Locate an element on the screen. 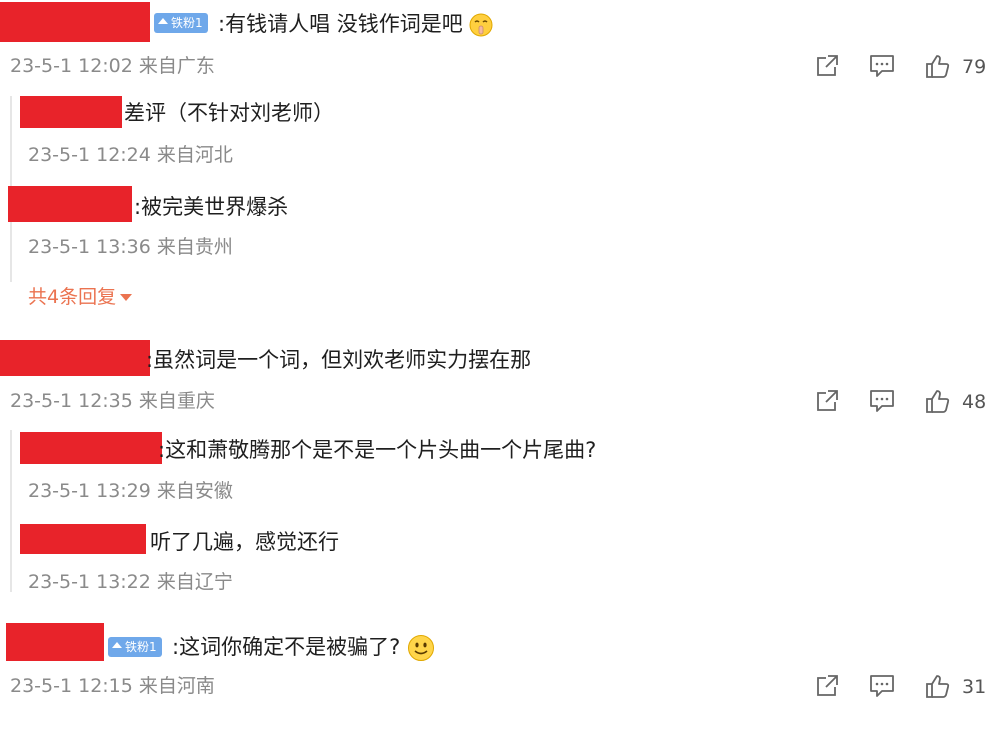 This screenshot has width=1000, height=730. comment-meta: 23-5-1 12:02 来自广东 is located at coordinates (112, 66).